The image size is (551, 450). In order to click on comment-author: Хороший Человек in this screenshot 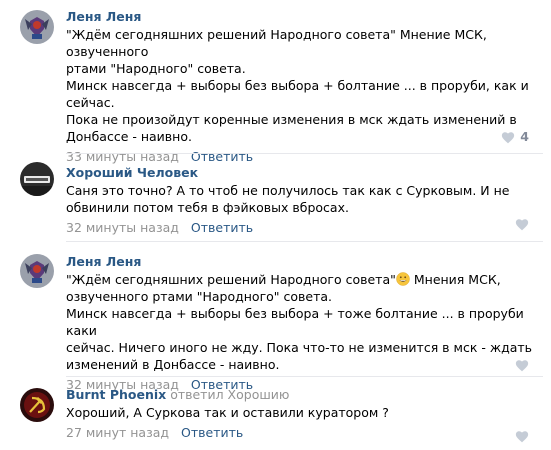, I will do `click(132, 172)`.